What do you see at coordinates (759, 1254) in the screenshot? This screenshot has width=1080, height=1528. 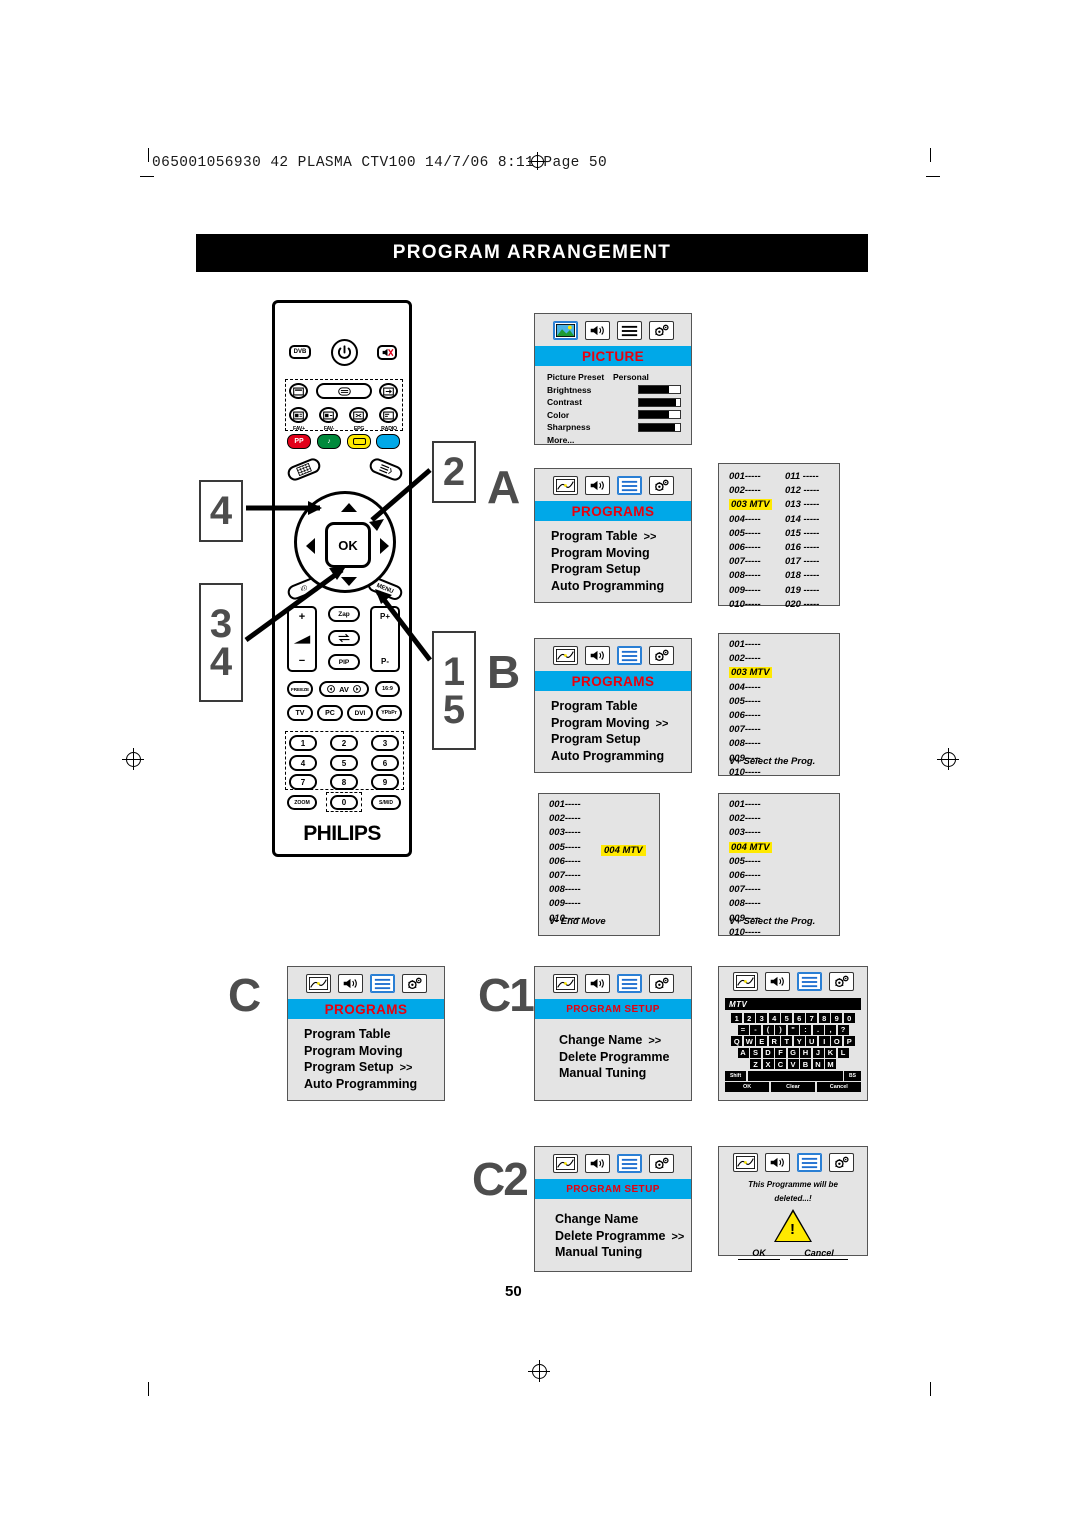 I see `dialog-ok-button: OK` at bounding box center [759, 1254].